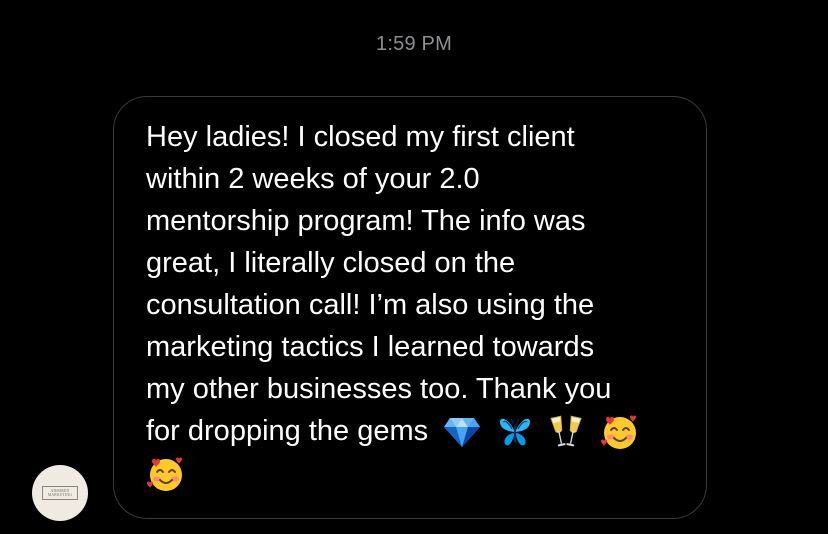  Describe the element at coordinates (370, 305) in the screenshot. I see `message-line: consultation call! I’m also using the` at that location.